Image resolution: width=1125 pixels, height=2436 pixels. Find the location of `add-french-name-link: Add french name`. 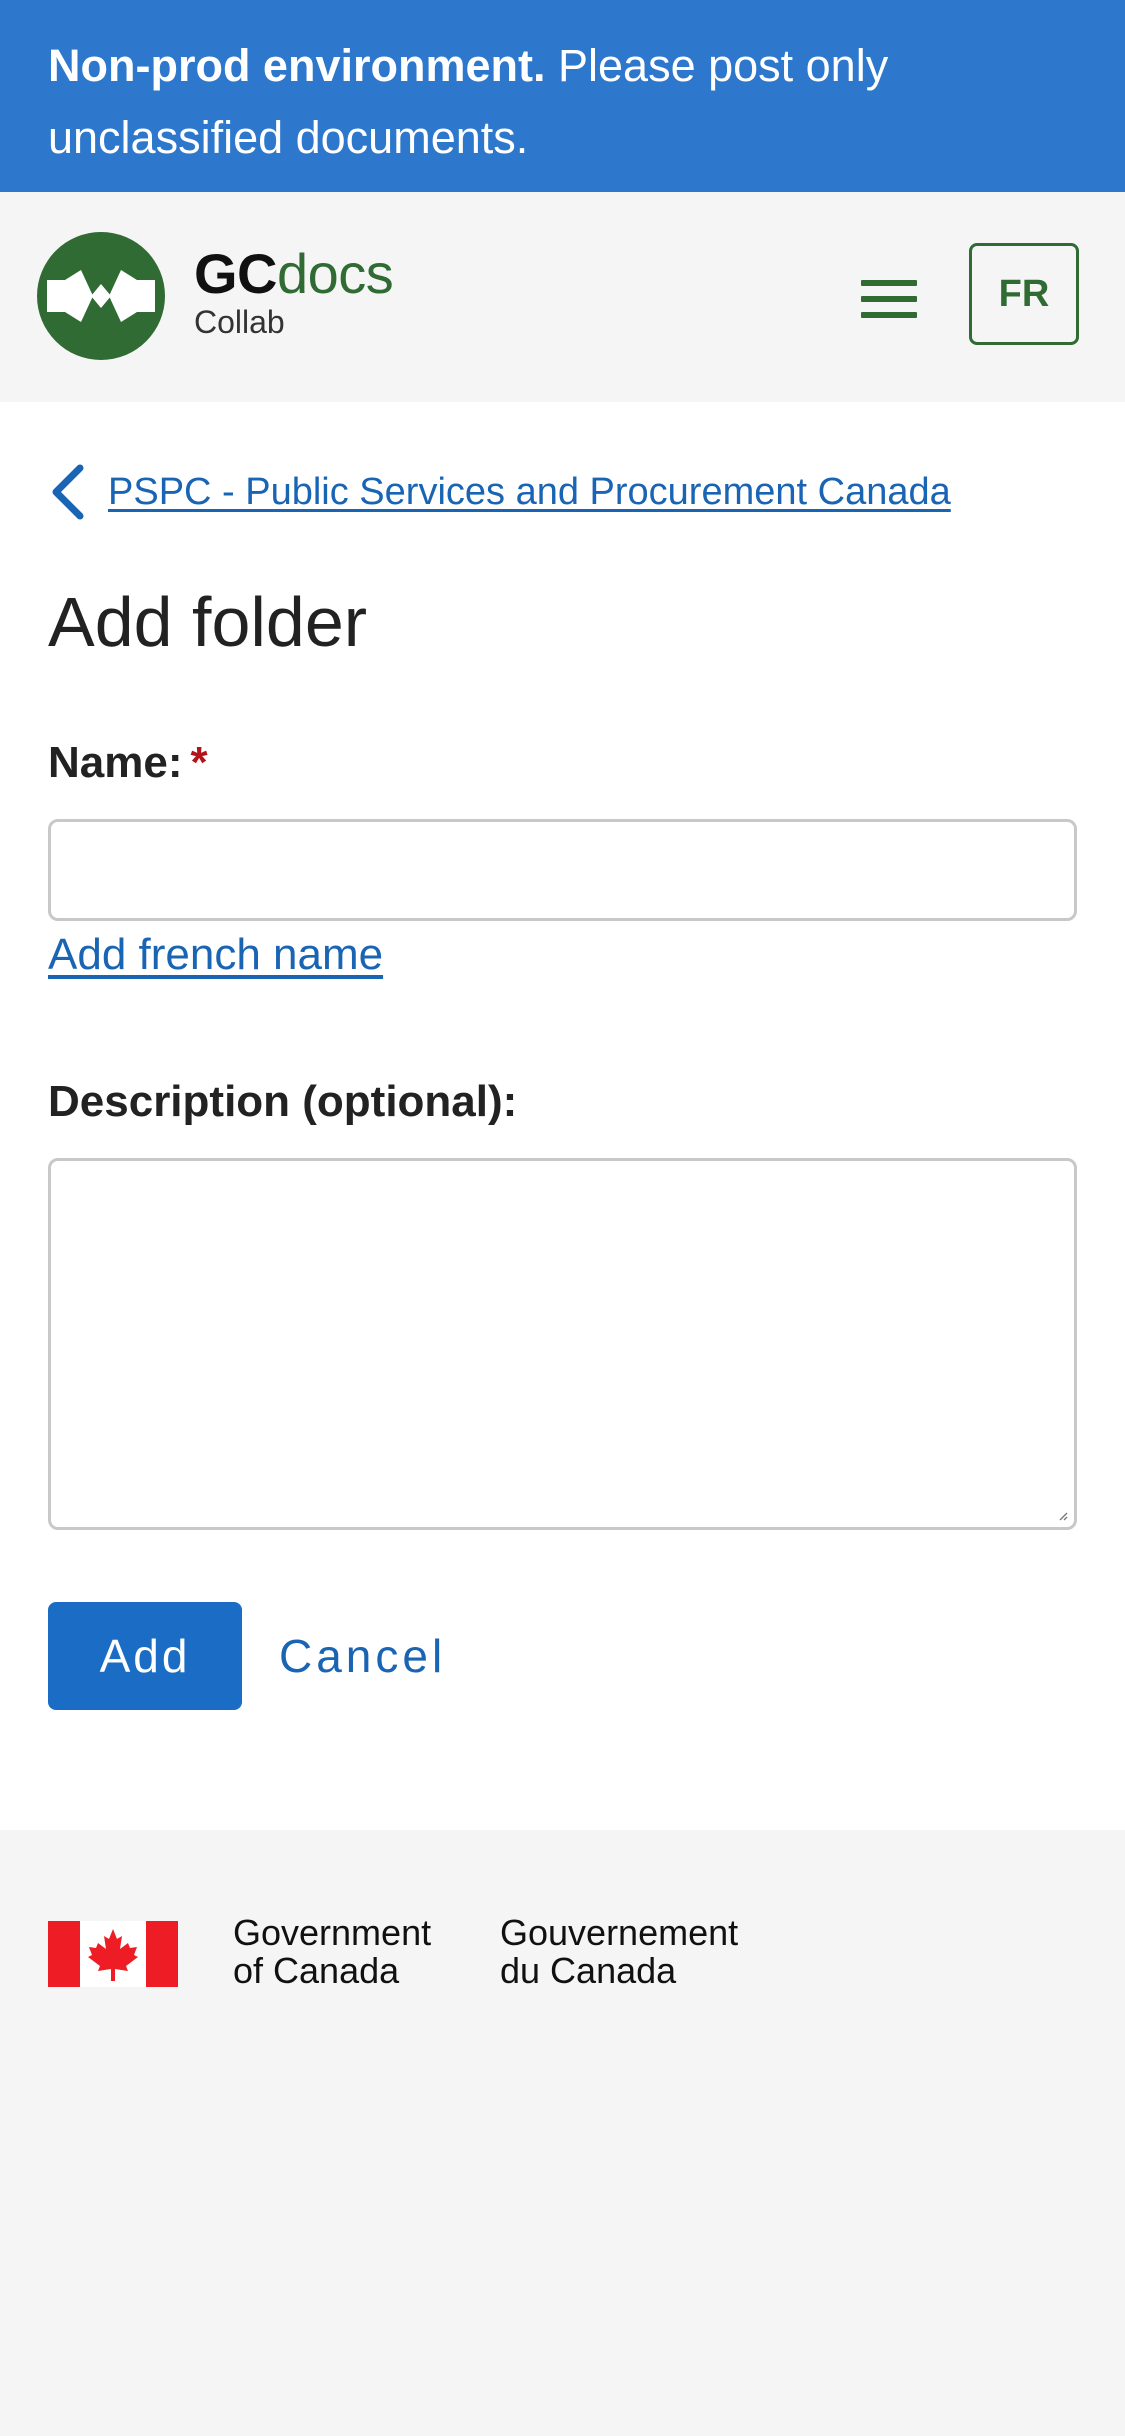

add-french-name-link: Add french name is located at coordinates (215, 955).